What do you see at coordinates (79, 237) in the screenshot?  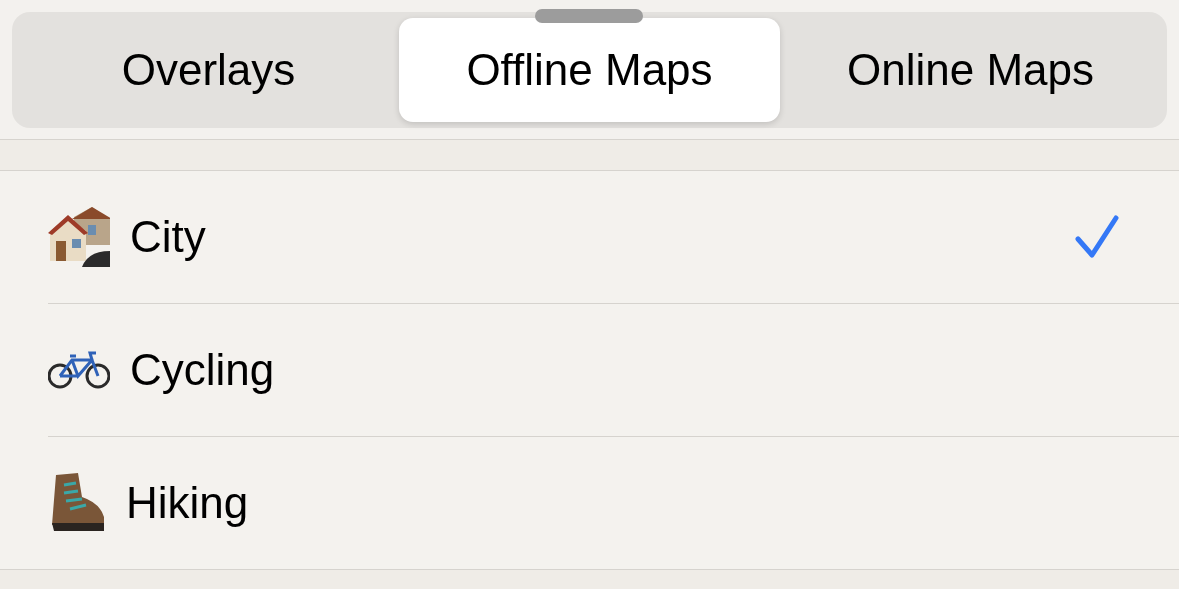 I see `houses-icon` at bounding box center [79, 237].